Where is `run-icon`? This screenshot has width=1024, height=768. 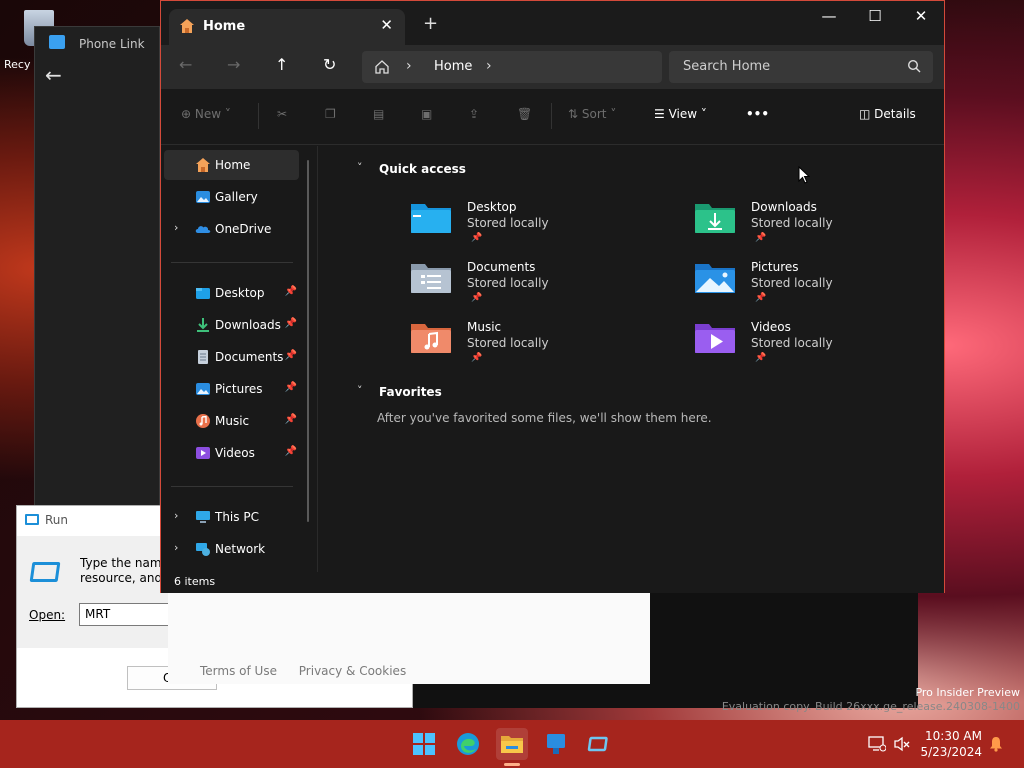 run-icon is located at coordinates (597, 744).